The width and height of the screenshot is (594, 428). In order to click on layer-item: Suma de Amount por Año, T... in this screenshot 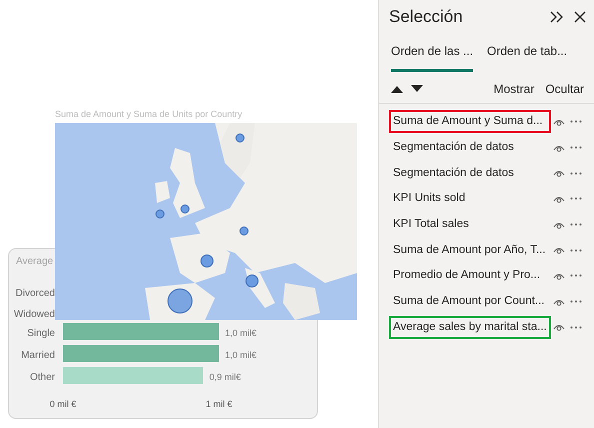, I will do `click(470, 250)`.